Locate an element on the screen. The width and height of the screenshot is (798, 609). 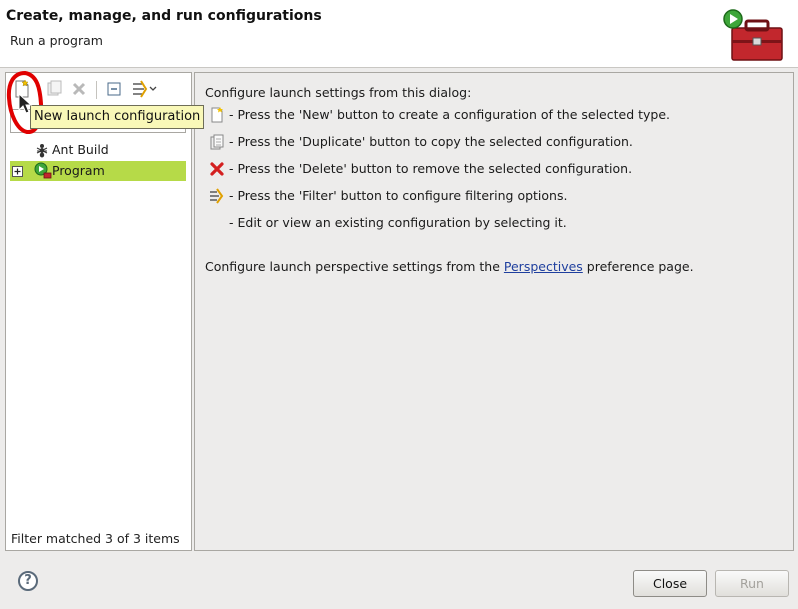
tree-item-label: Ant Build is located at coordinates (80, 149).